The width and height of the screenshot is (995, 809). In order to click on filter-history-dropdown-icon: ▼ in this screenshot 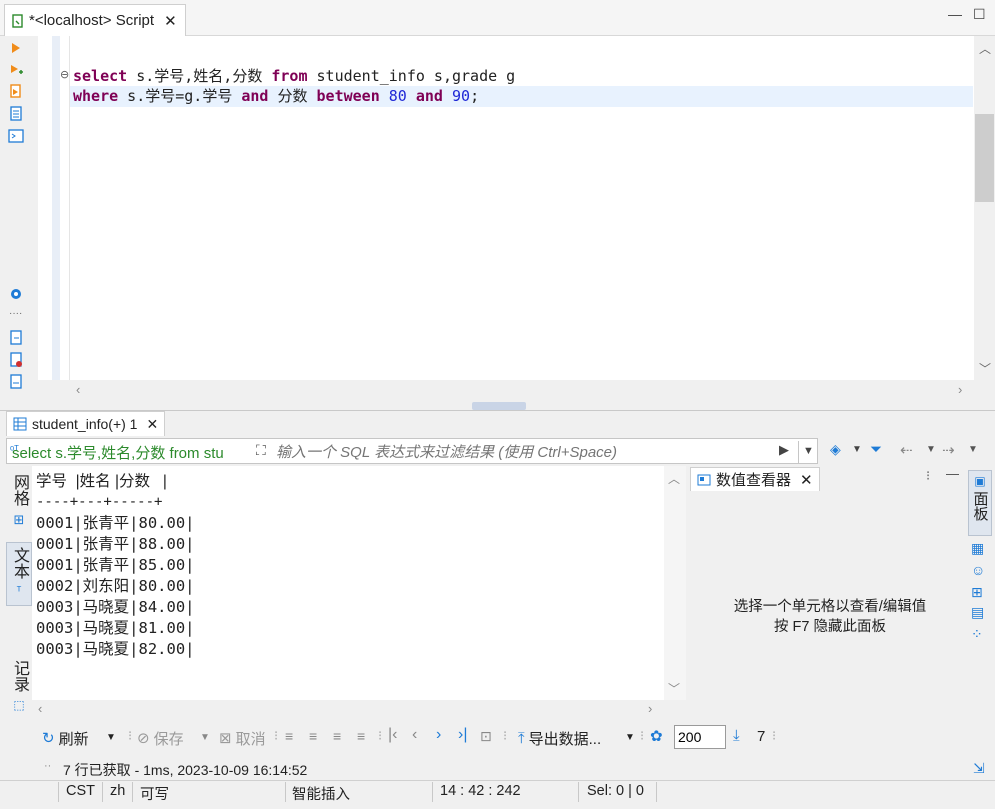, I will do `click(808, 452)`.